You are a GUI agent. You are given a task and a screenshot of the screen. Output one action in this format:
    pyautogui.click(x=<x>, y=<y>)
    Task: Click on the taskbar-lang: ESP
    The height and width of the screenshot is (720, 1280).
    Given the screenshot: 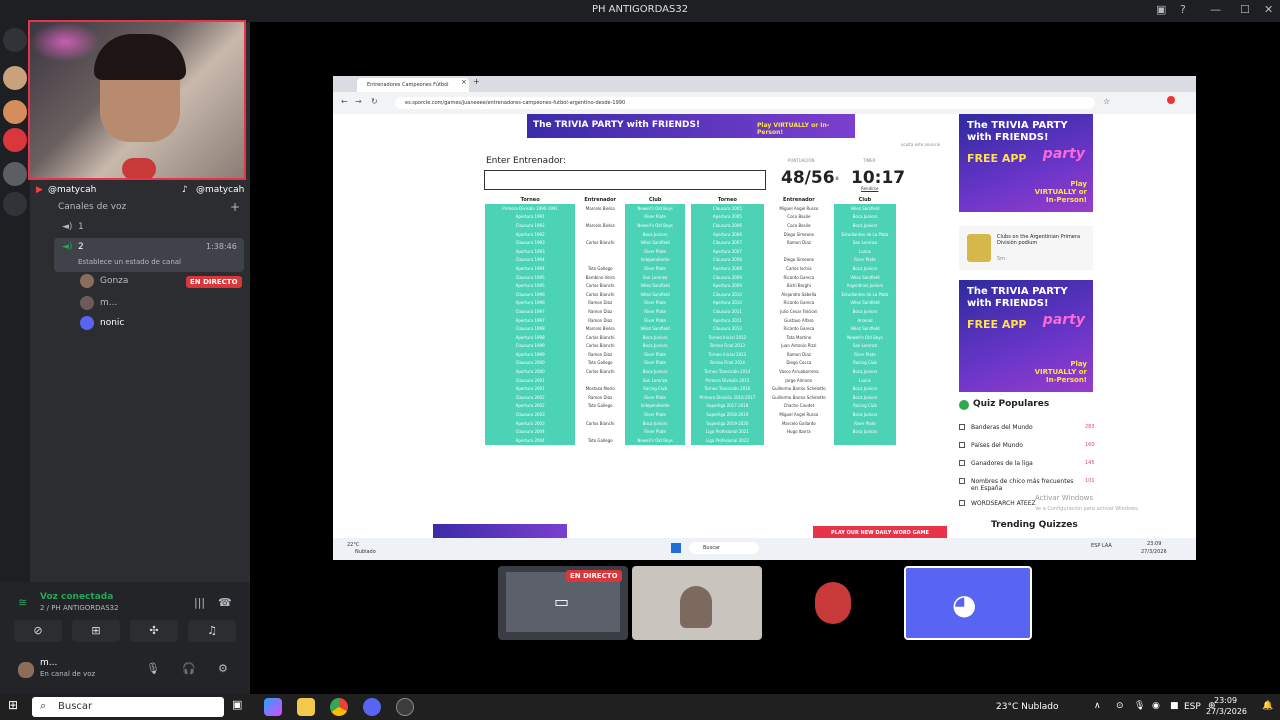 What is the action you would take?
    pyautogui.click(x=1192, y=707)
    